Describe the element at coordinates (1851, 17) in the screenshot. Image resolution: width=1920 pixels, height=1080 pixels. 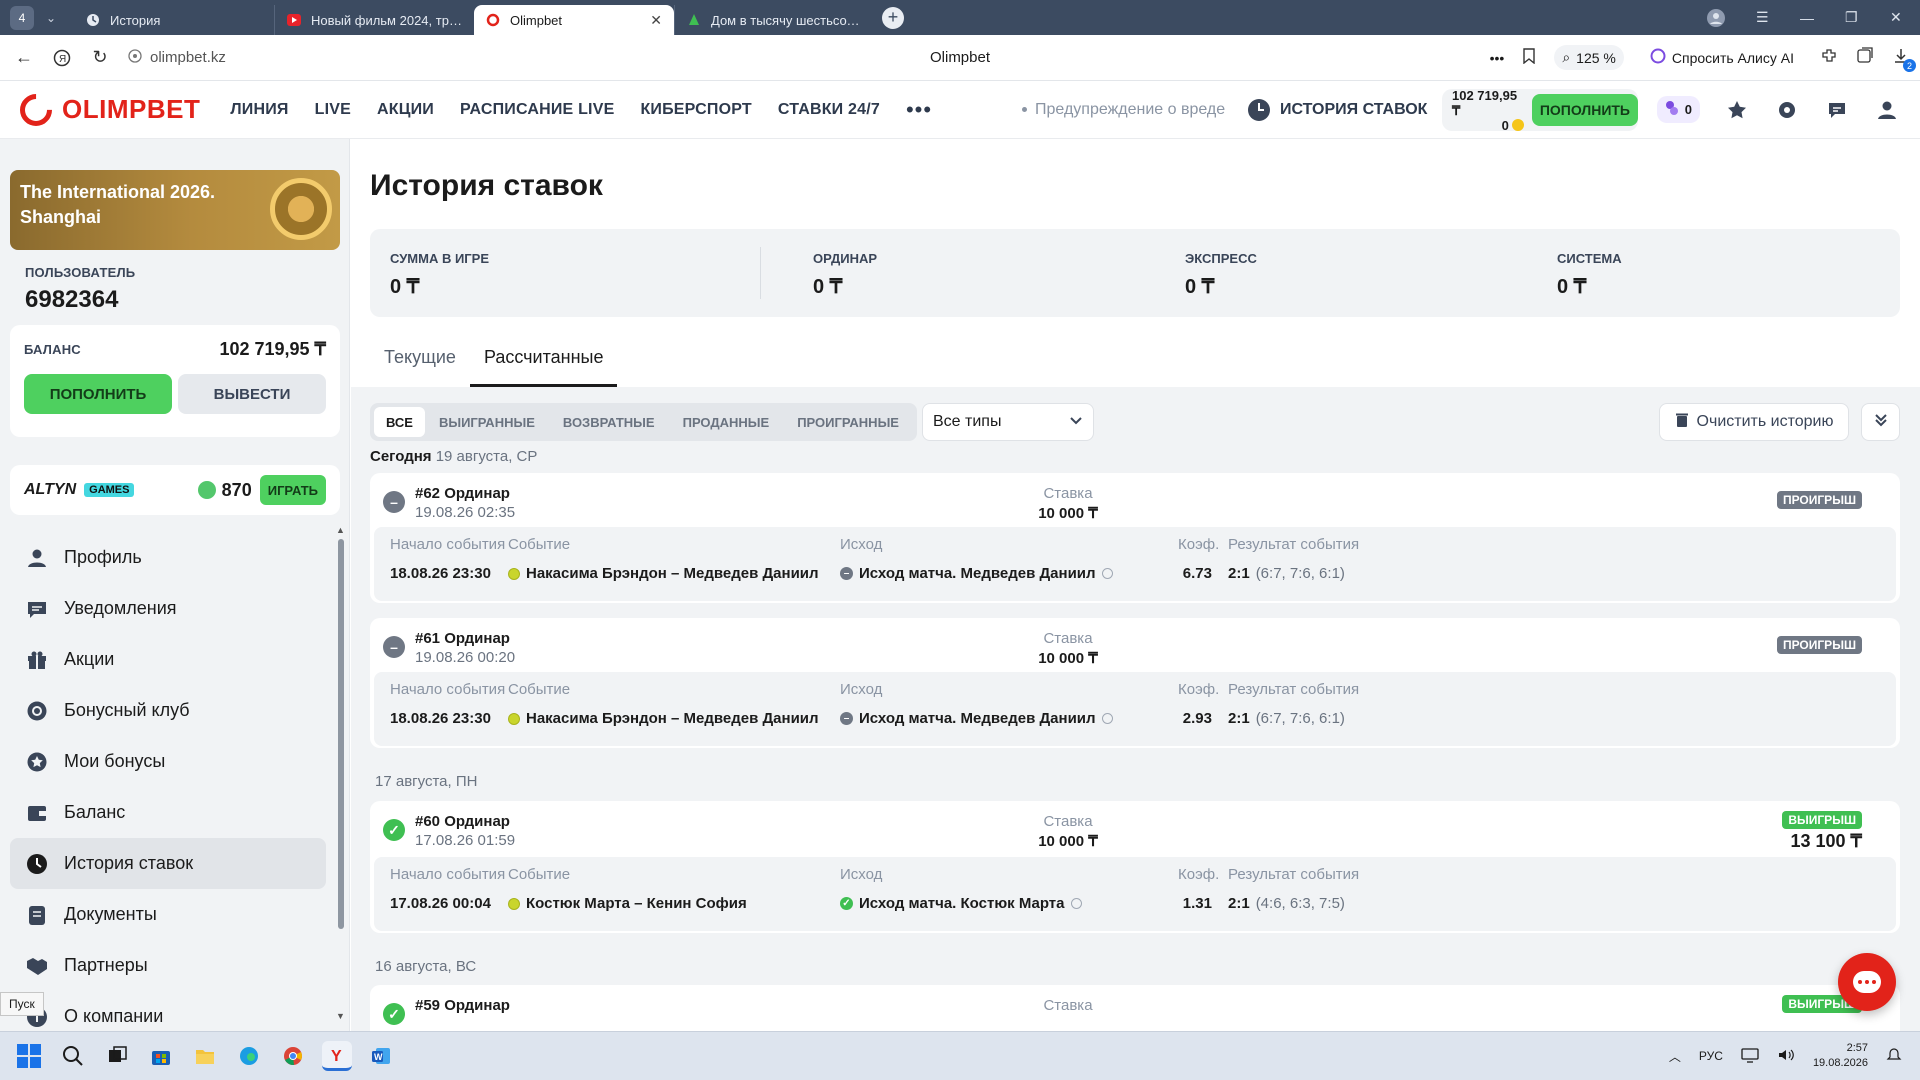
I see `restore-icon: ❐` at that location.